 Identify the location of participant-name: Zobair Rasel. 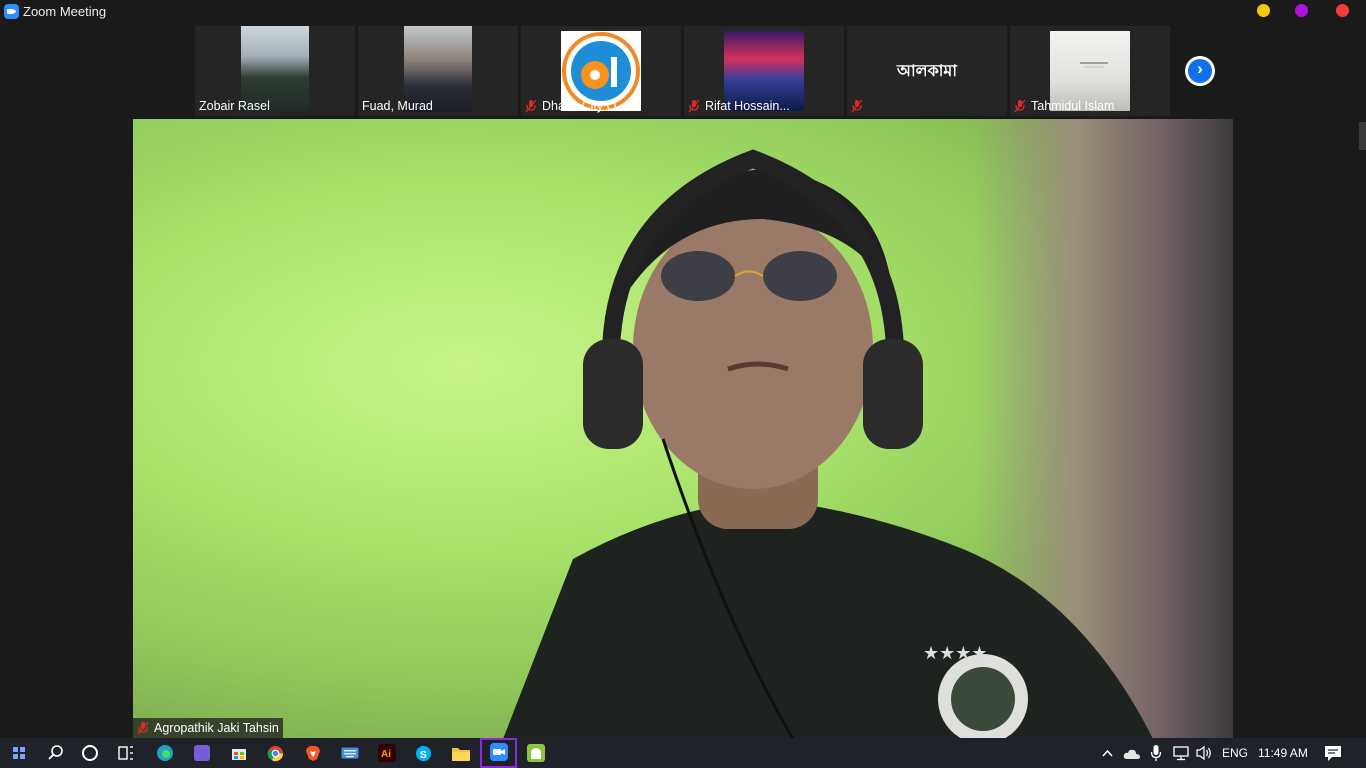
(234, 106).